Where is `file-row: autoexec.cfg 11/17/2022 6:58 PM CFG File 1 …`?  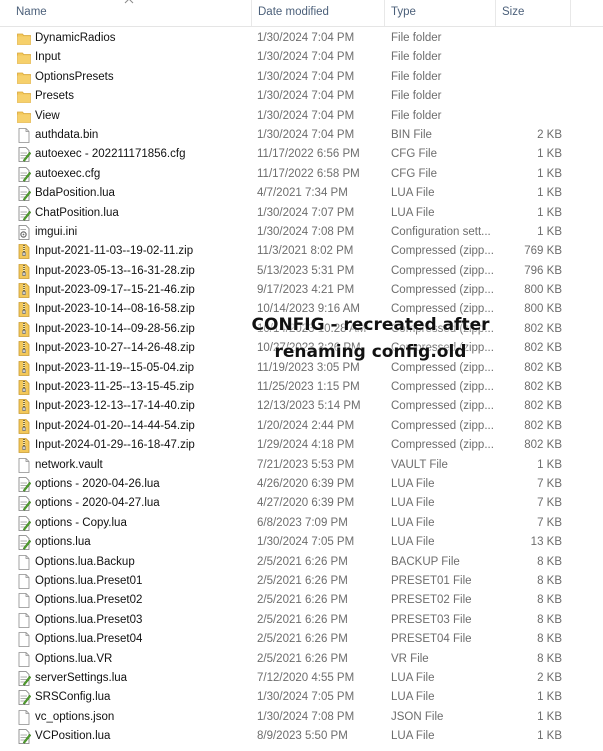
file-row: autoexec.cfg 11/17/2022 6:58 PM CFG File 1 … is located at coordinates (301, 174).